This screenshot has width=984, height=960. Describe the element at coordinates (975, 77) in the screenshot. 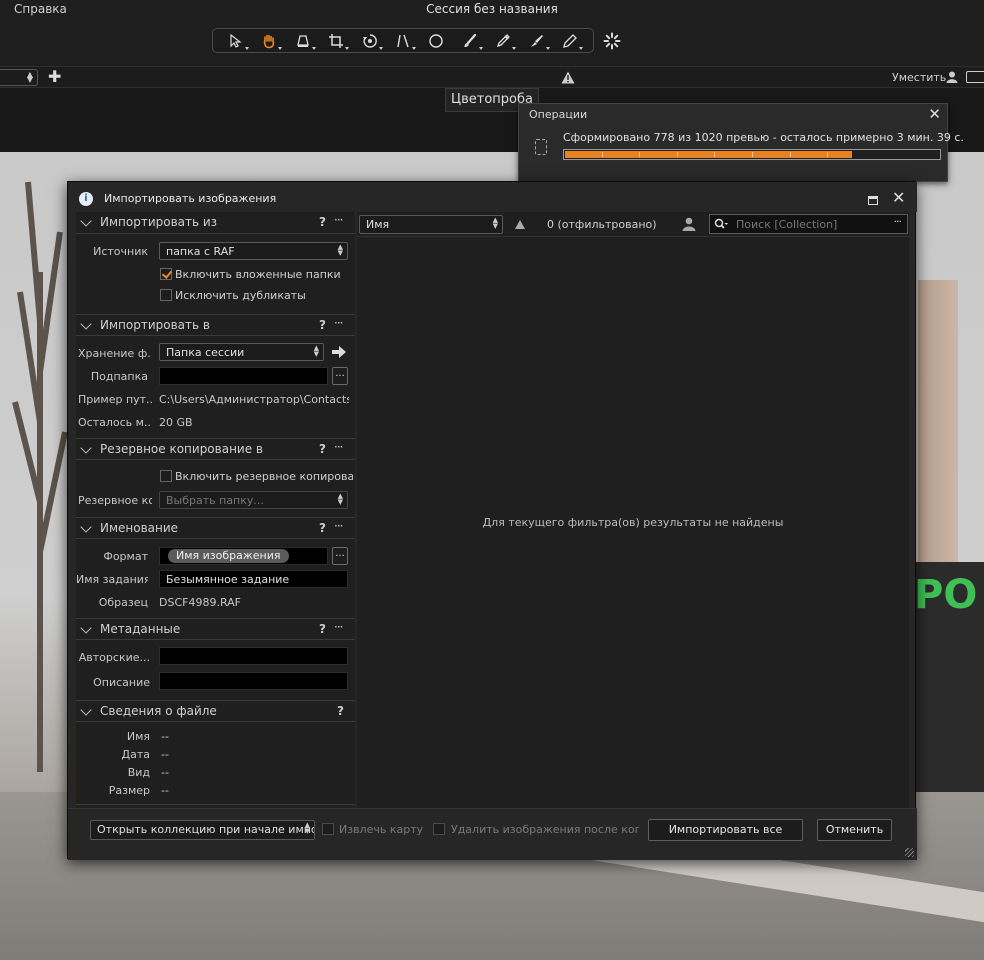

I see `viewer-mode-icon` at that location.